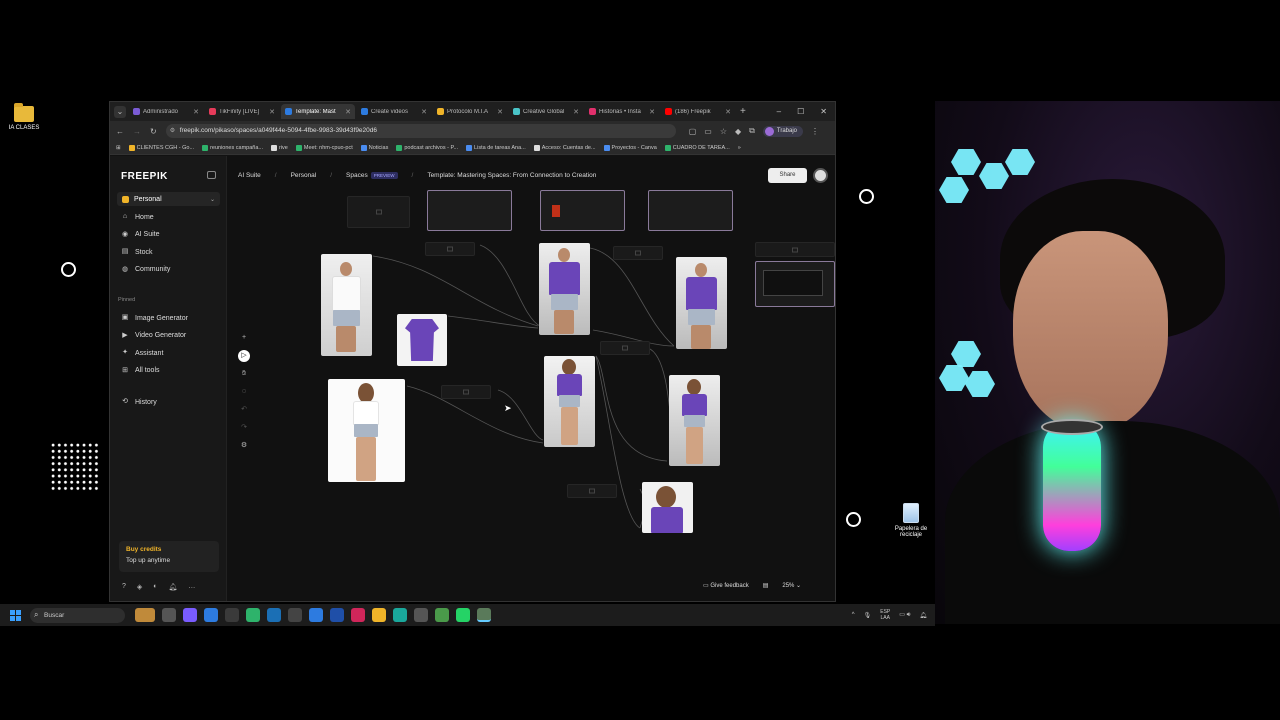 Image resolution: width=1280 pixels, height=720 pixels. I want to click on bookmark-item: Noticias, so click(374, 147).